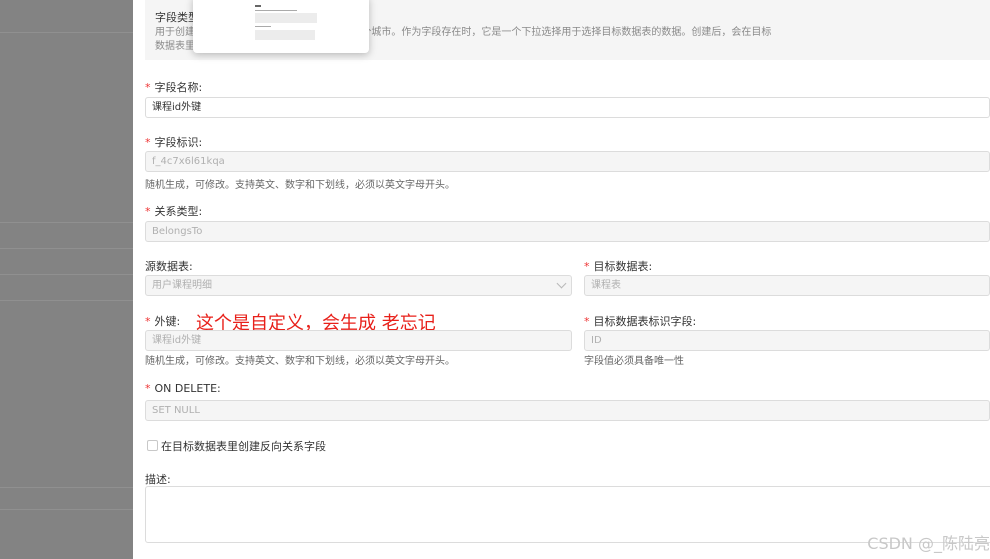 Image resolution: width=990 pixels, height=559 pixels. I want to click on foreign-key-label: * 外键:, so click(163, 321).